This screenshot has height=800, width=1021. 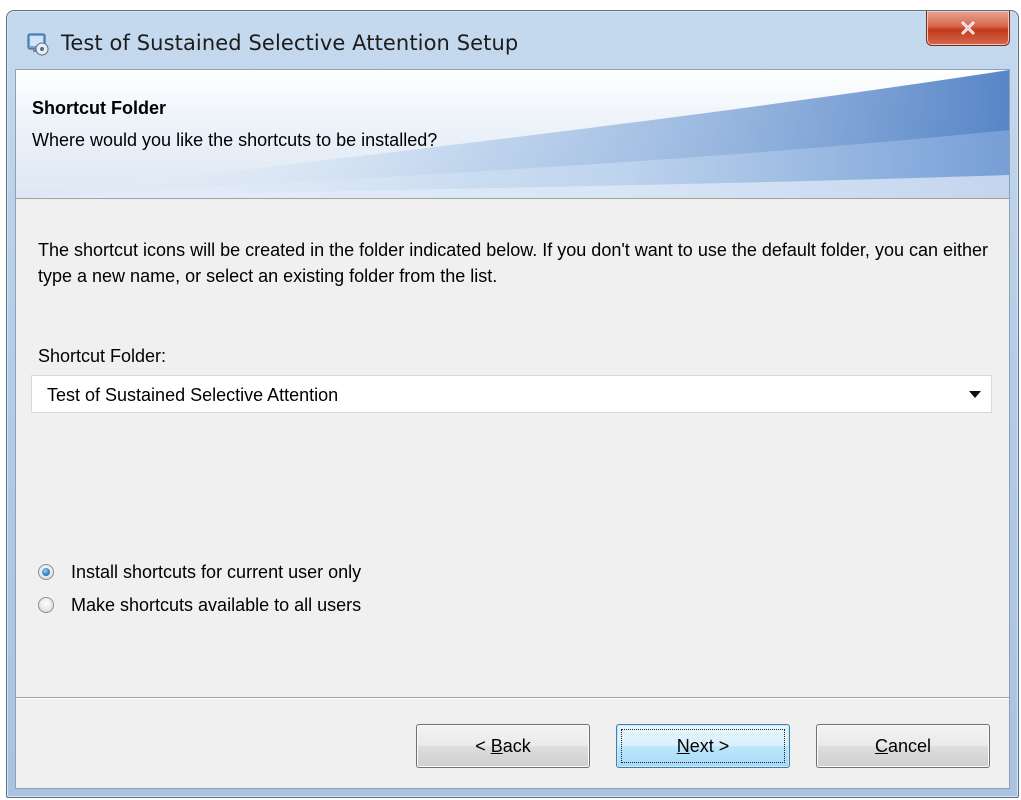 What do you see at coordinates (216, 605) in the screenshot?
I see `radio-label-all-users: Make shortcuts available to all users` at bounding box center [216, 605].